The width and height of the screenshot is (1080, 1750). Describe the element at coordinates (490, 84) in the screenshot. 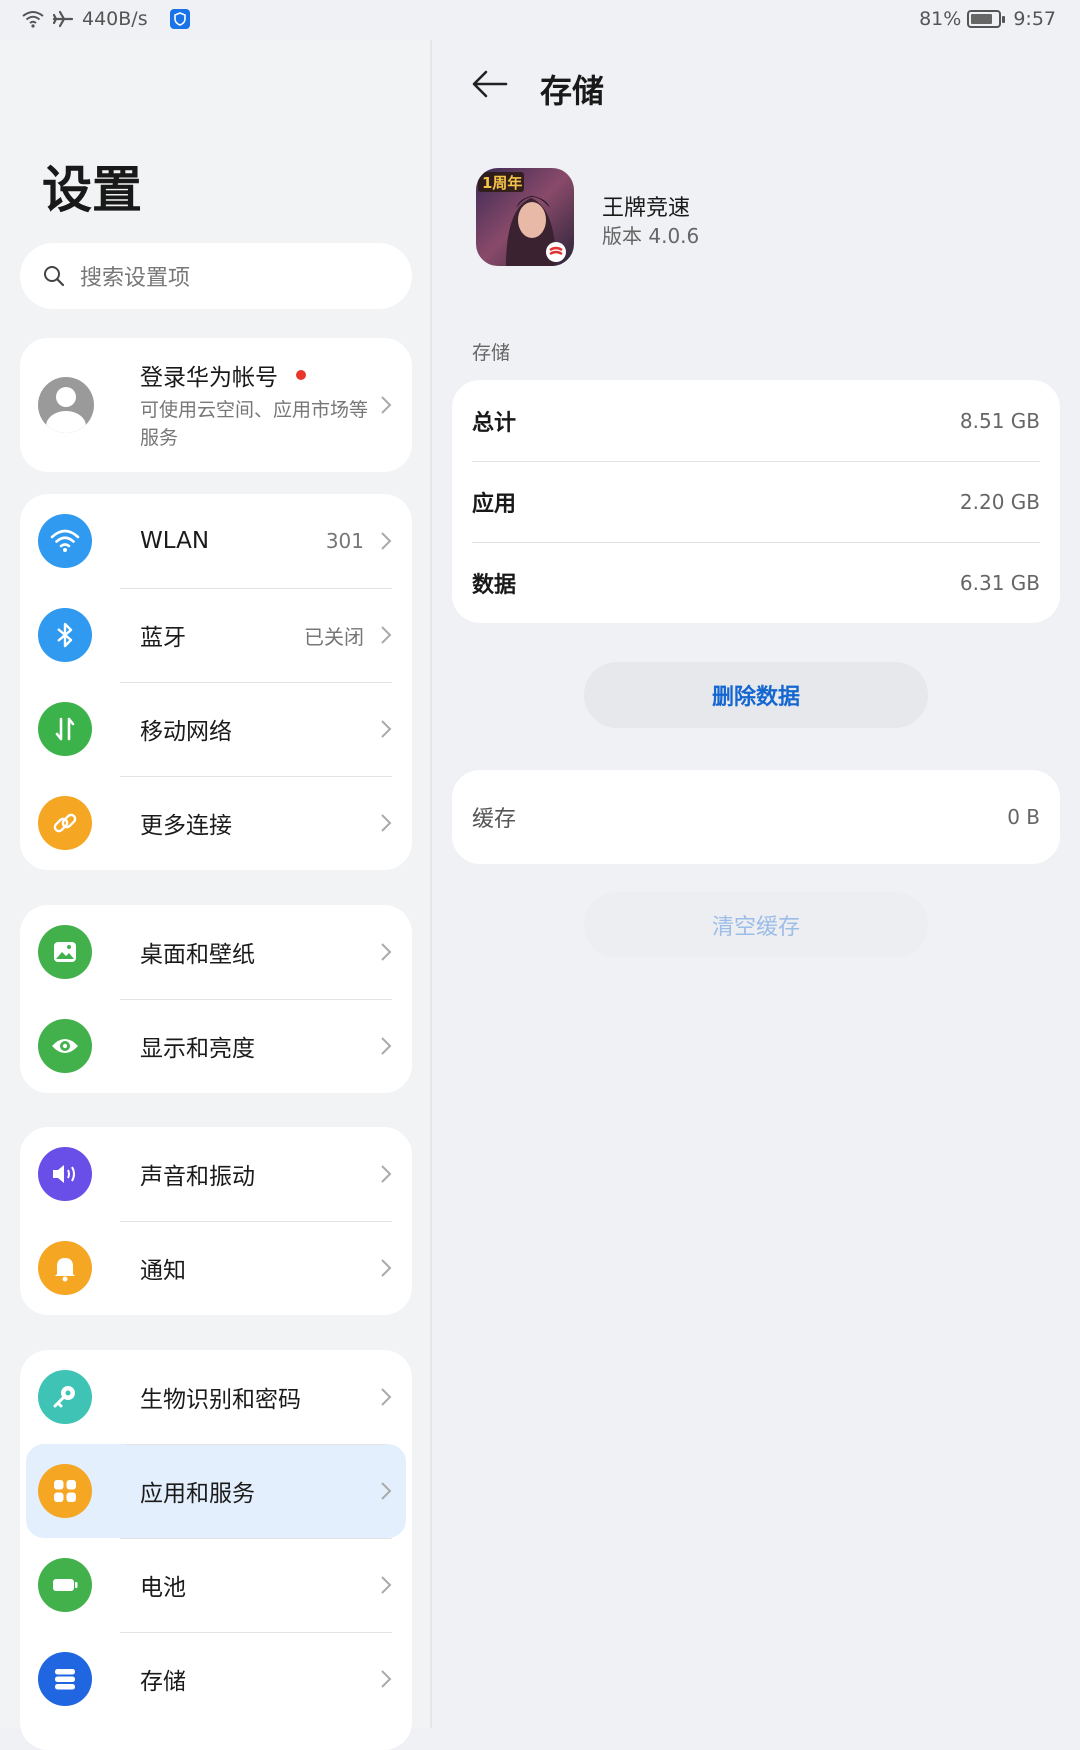

I see `back-arrow-icon` at that location.